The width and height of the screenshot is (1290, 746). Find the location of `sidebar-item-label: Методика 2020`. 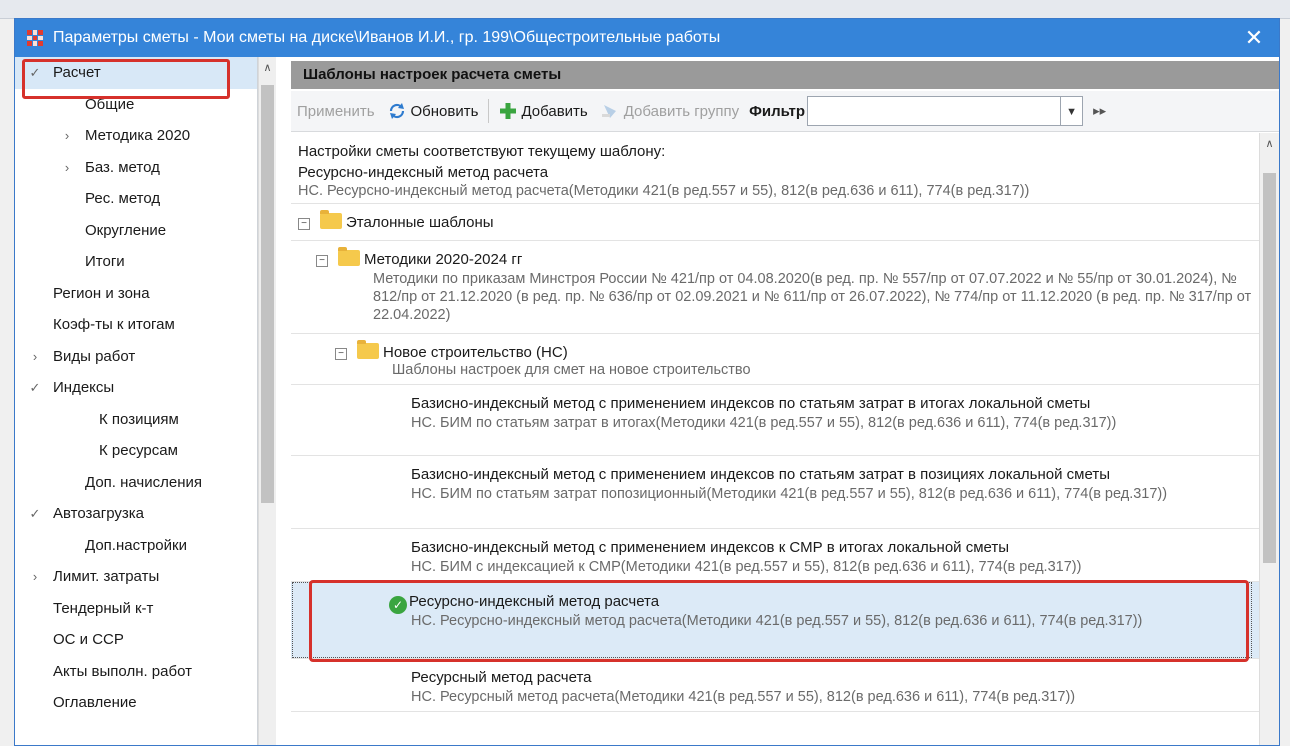

sidebar-item-label: Методика 2020 is located at coordinates (138, 135).